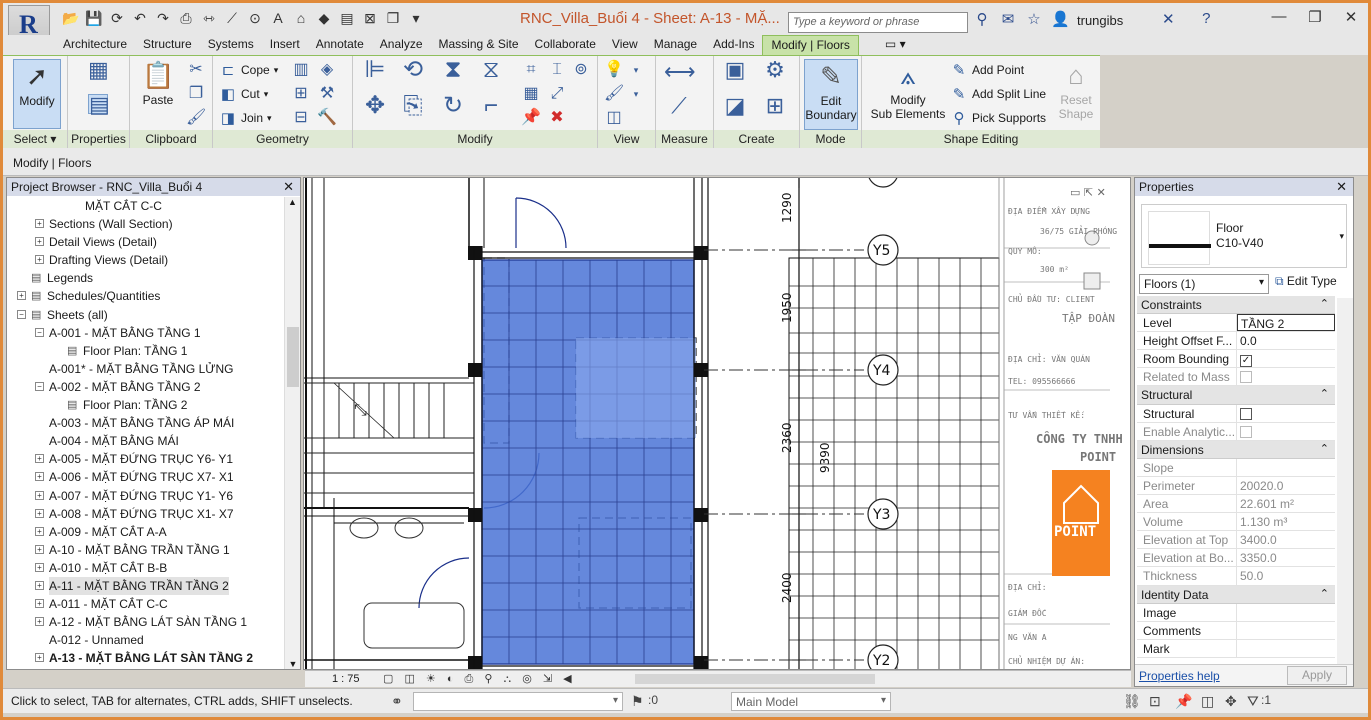  I want to click on customize-qat-icon: ▾, so click(416, 18).